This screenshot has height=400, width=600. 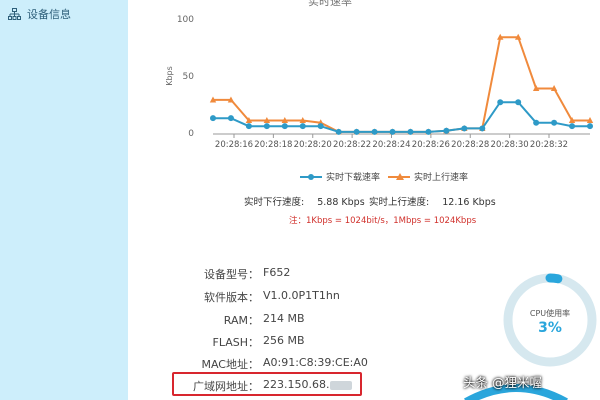 What do you see at coordinates (502, 382) in the screenshot?
I see `watermark-text: 头条 @狸米喔` at bounding box center [502, 382].